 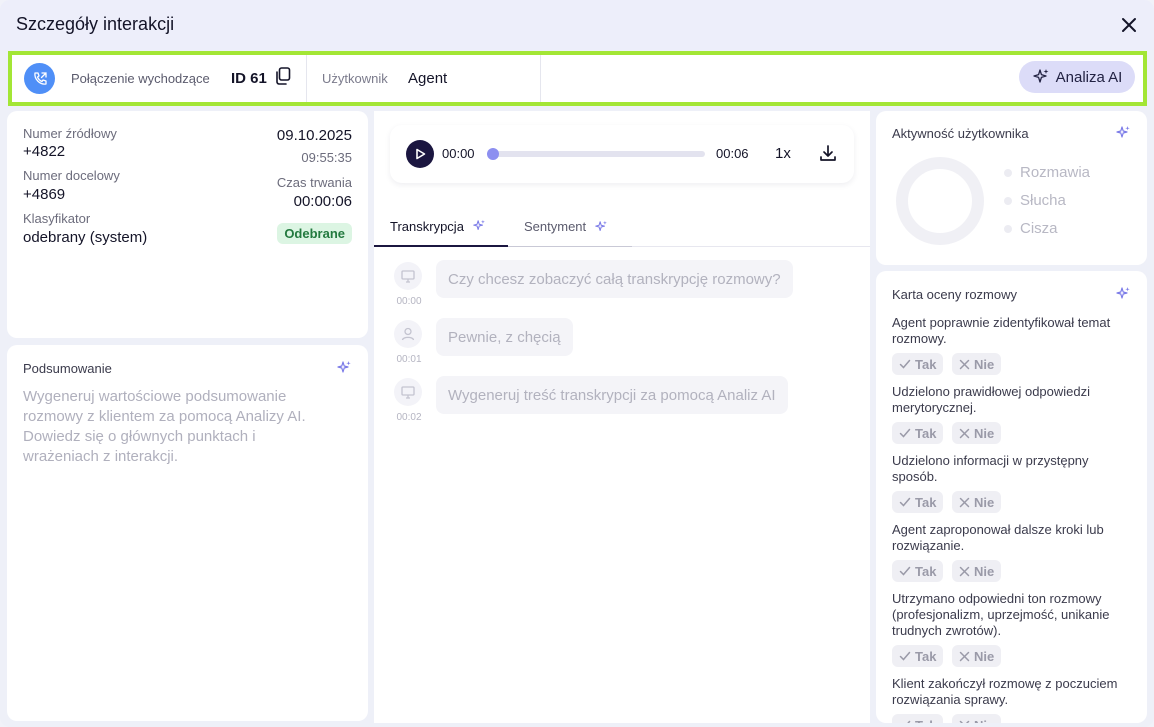 I want to click on activity-title: Aktywność użytkownika, so click(x=960, y=133).